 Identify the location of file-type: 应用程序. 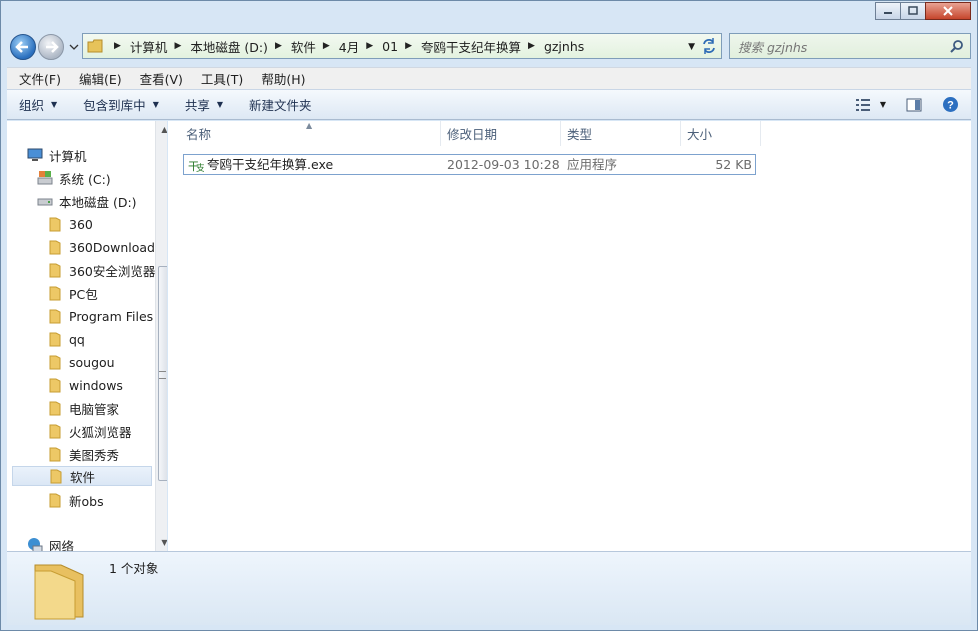
(592, 164).